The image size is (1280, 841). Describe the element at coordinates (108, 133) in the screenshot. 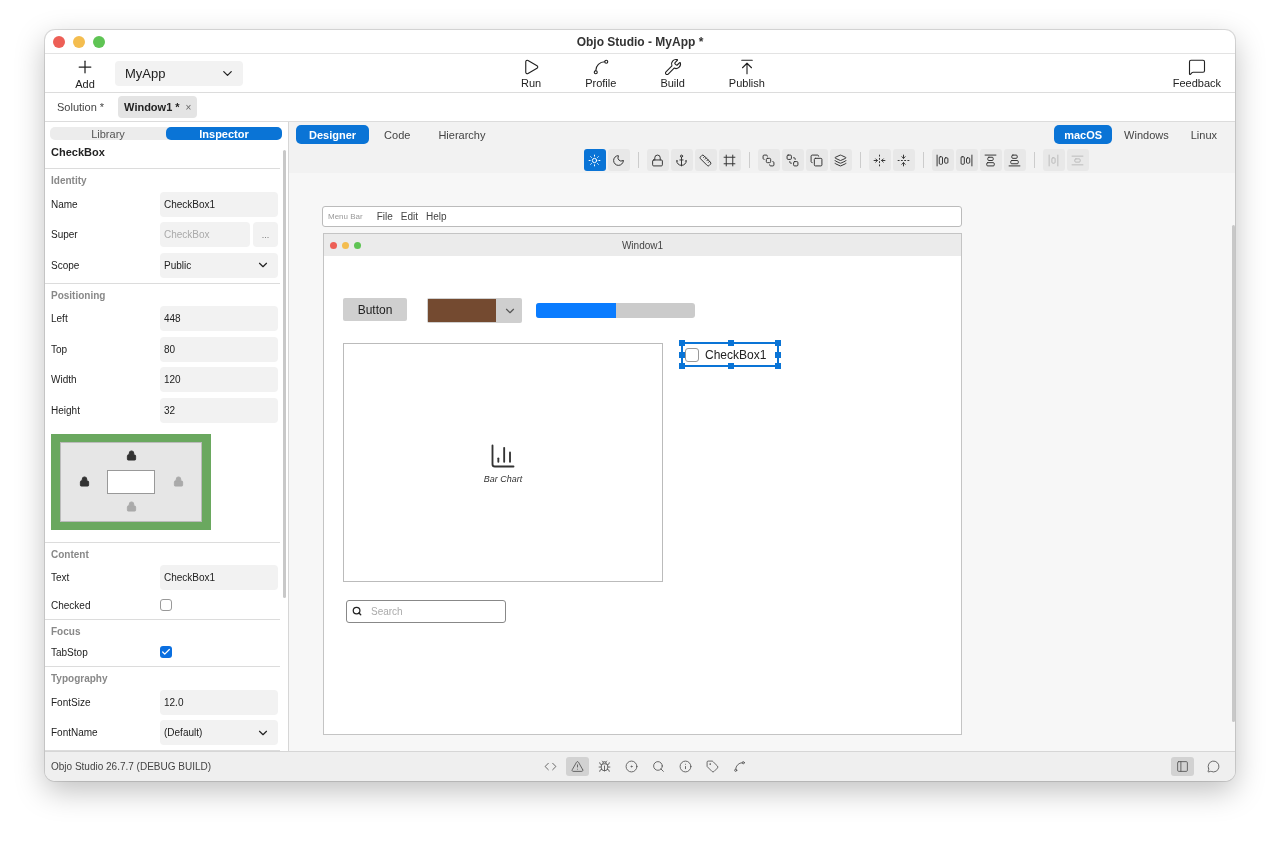

I see `panel-tab: Library` at that location.